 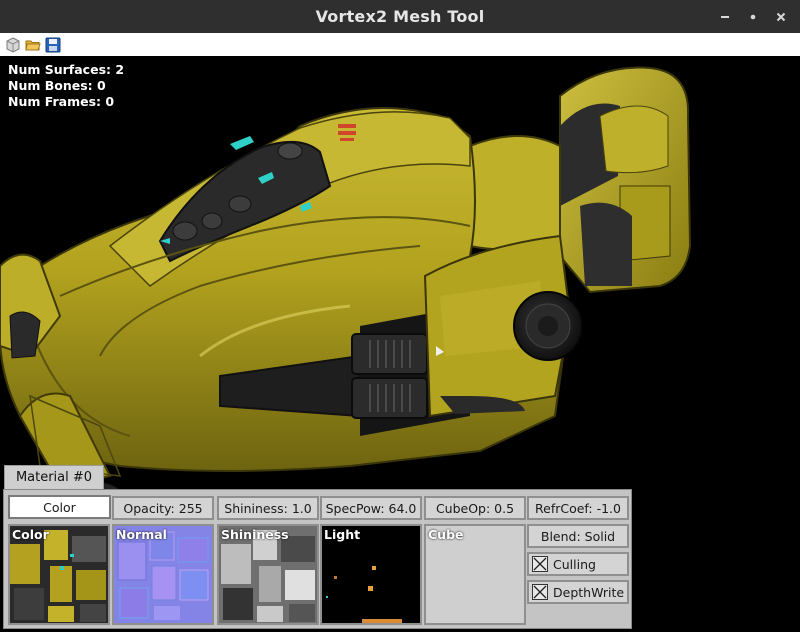 I want to click on normal-texture-slot: Normal, so click(x=163, y=574).